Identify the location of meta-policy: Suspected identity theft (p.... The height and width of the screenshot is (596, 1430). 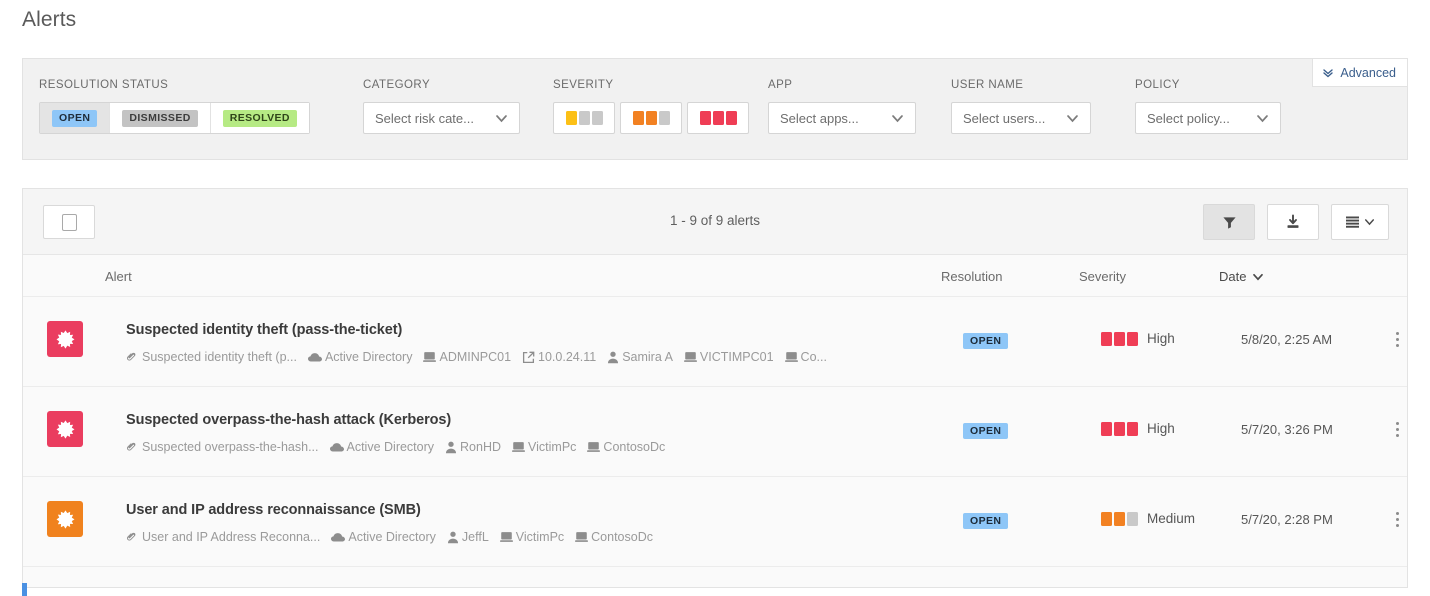
(211, 357).